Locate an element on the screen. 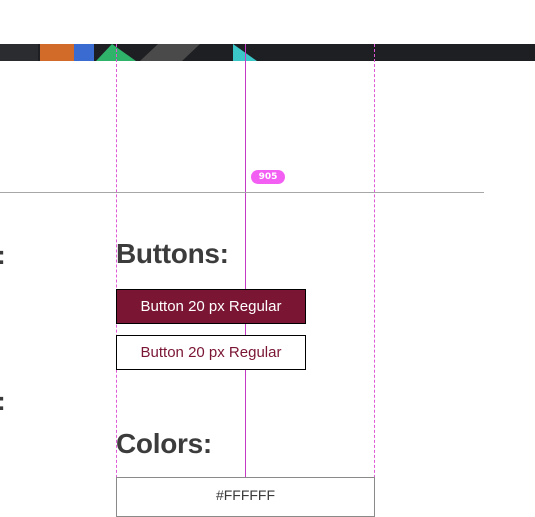 This screenshot has height=517, width=535. colors-heading: Colors: is located at coordinates (164, 443).